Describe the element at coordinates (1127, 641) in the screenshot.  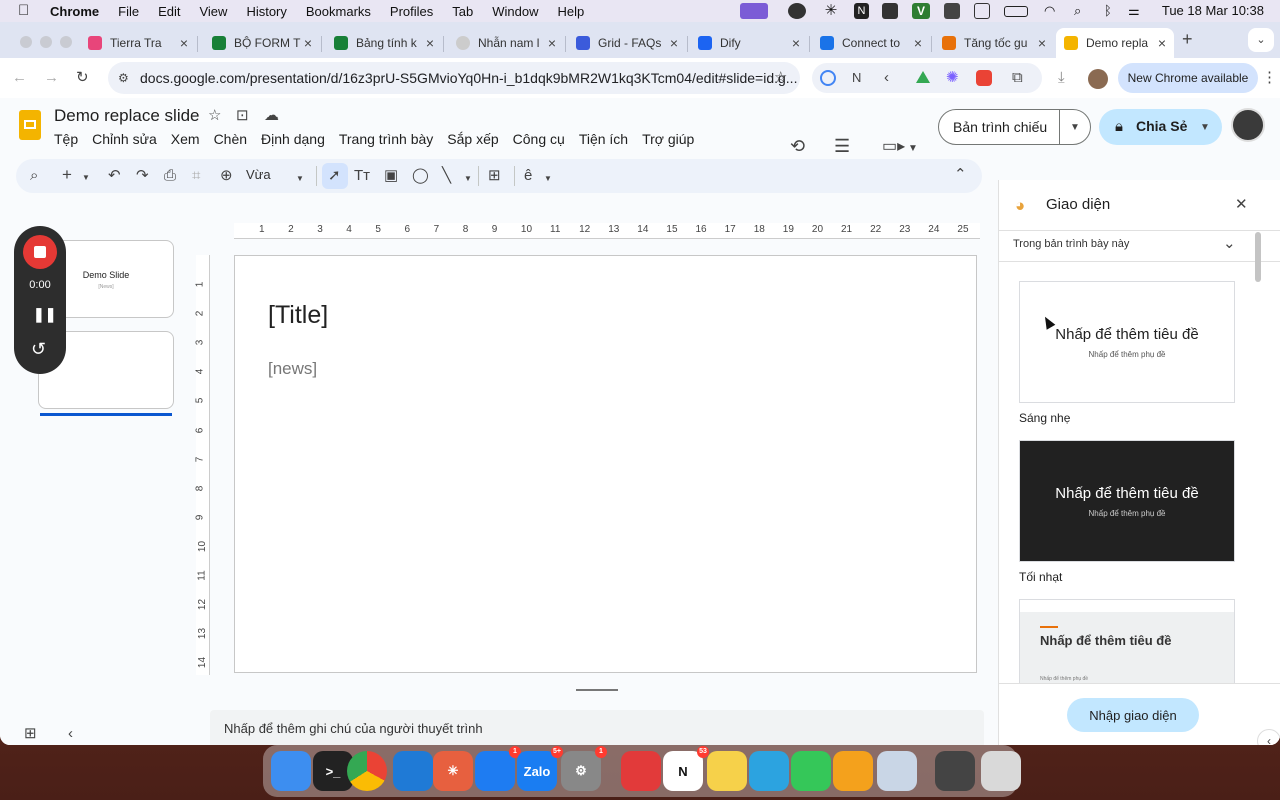
I see `theme-card-third: Nhấp để thêm tiêu đề Nhấp để thêm phụ đề` at that location.